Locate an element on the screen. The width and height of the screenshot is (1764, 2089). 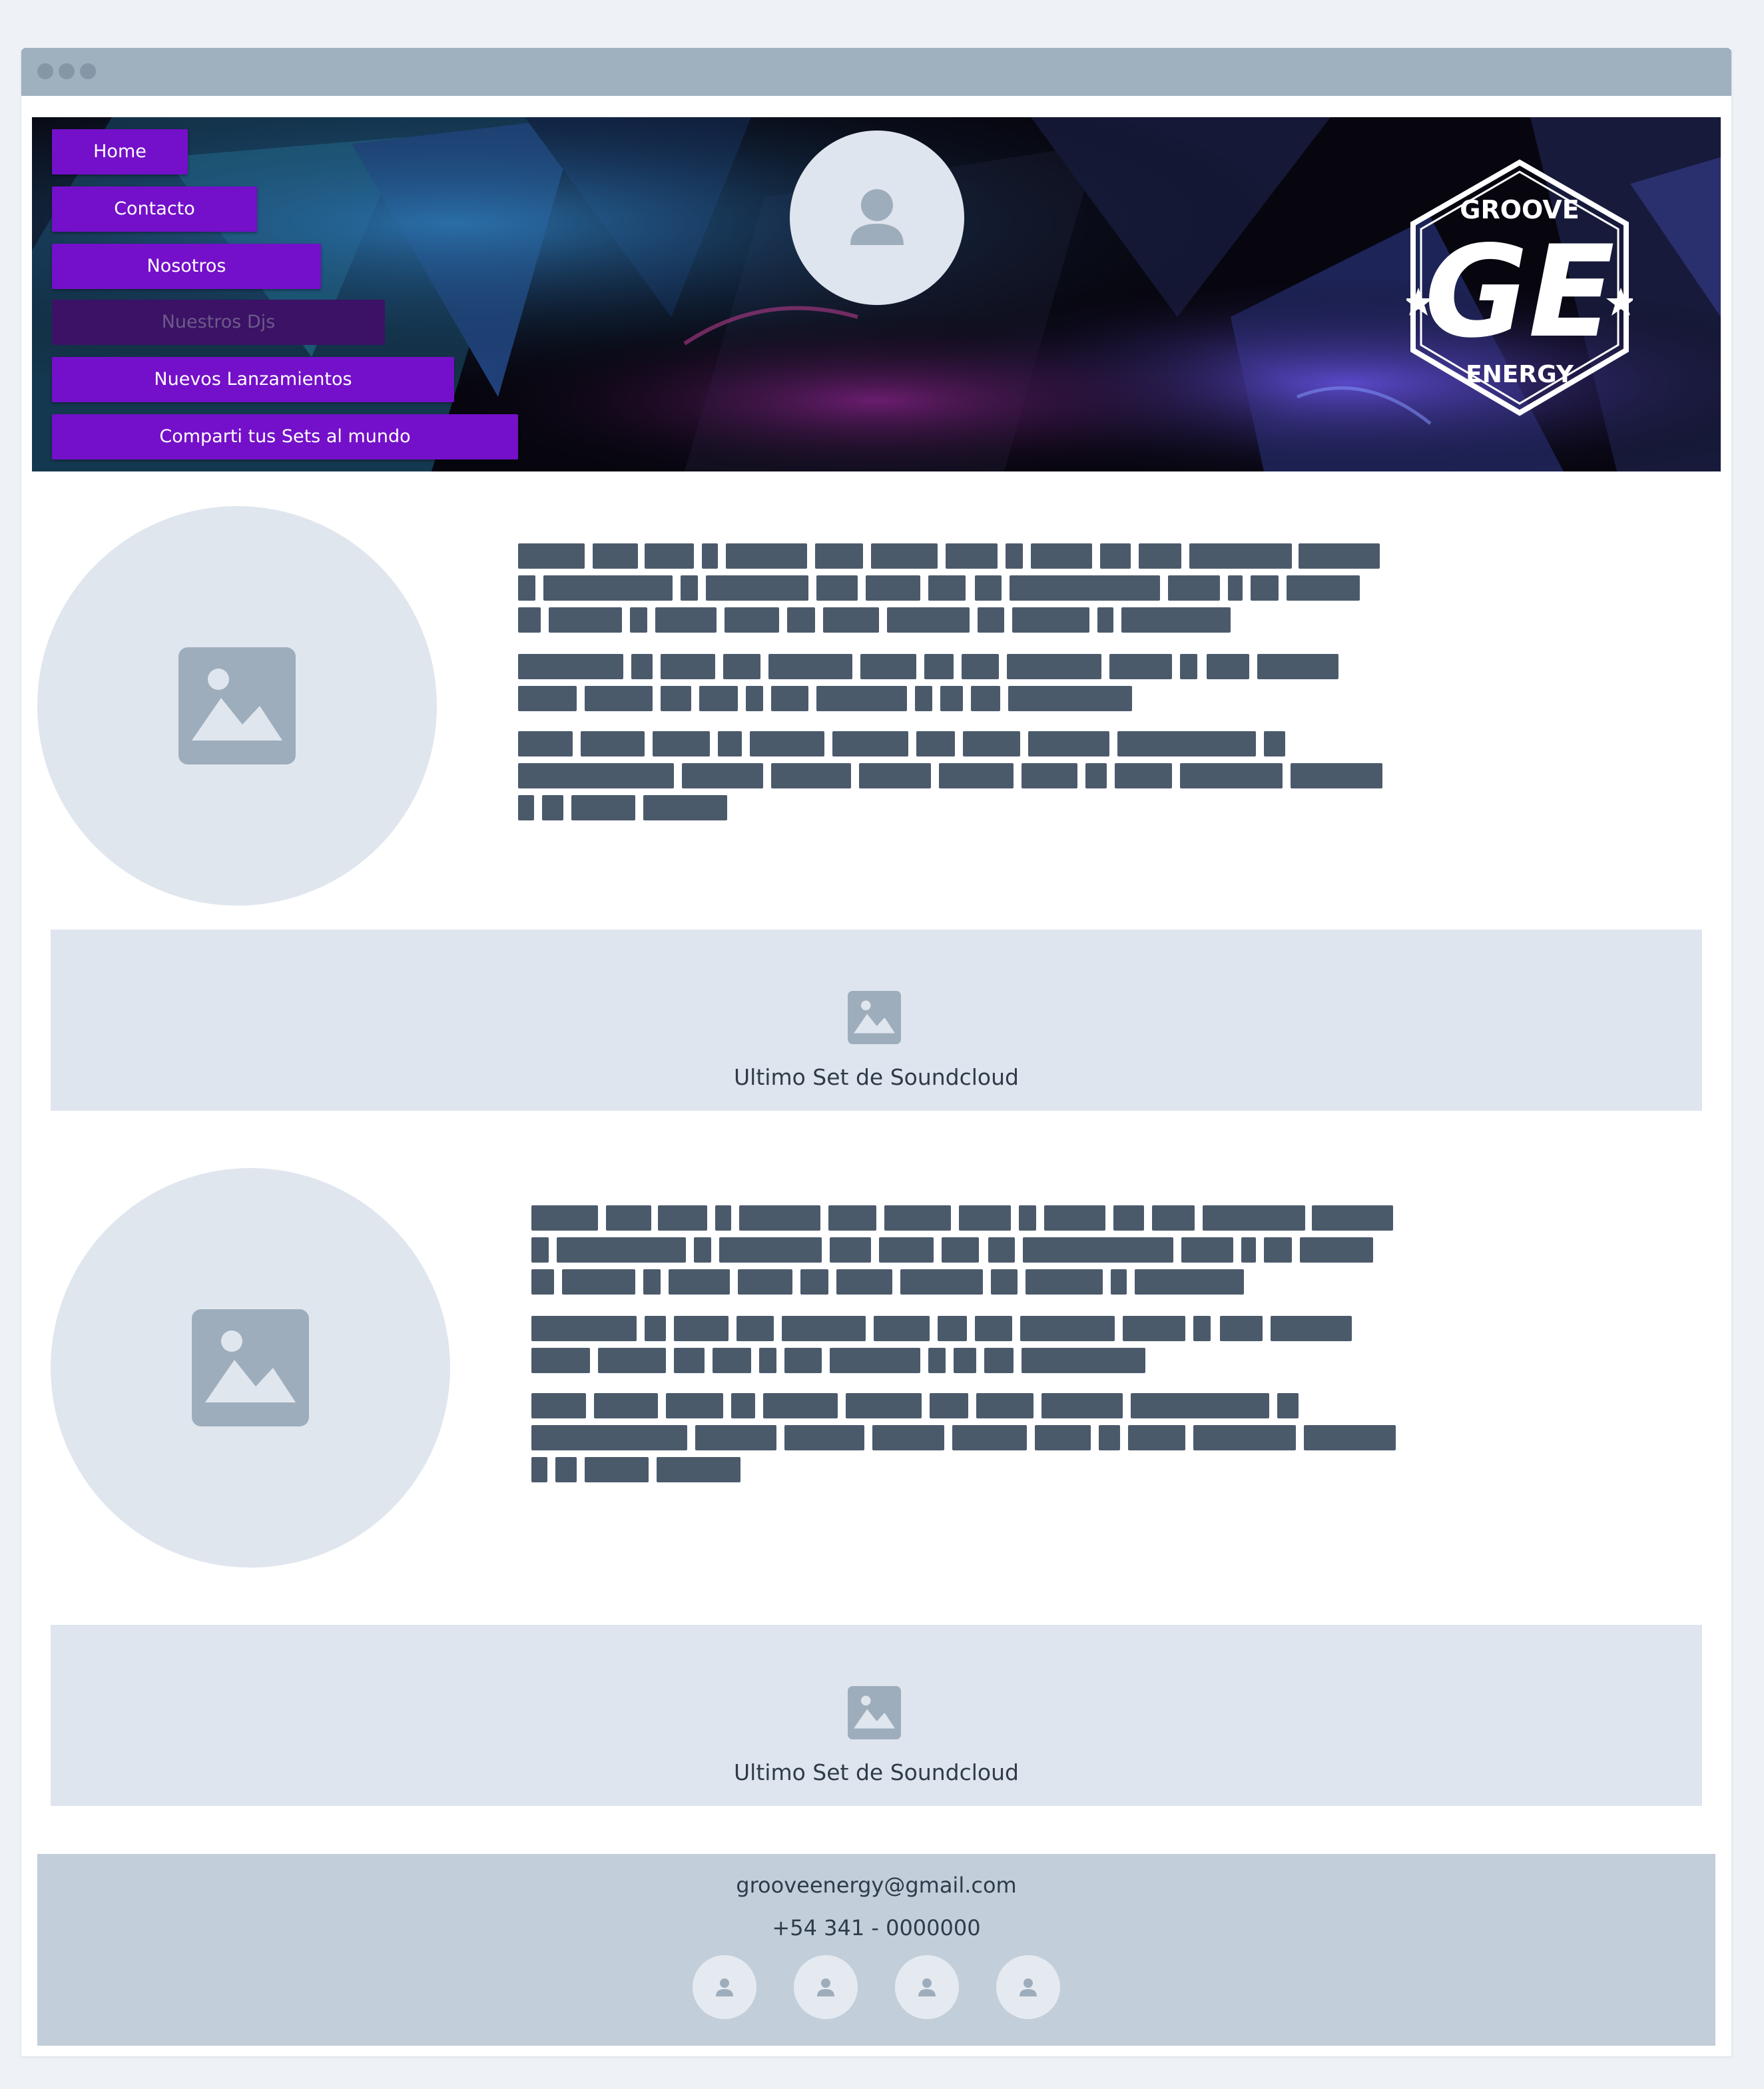
window-control-close is located at coordinates (45, 71).